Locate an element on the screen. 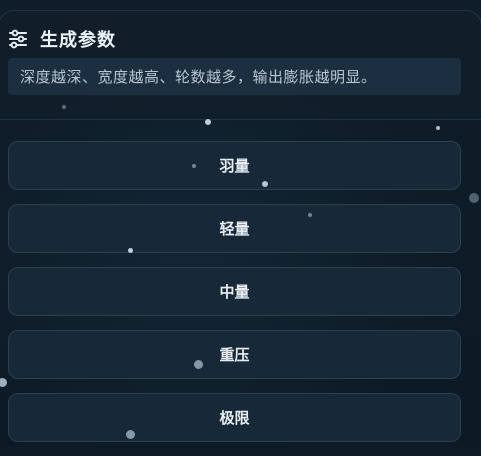 The image size is (481, 456). option-button-medium: 中量 is located at coordinates (234, 291).